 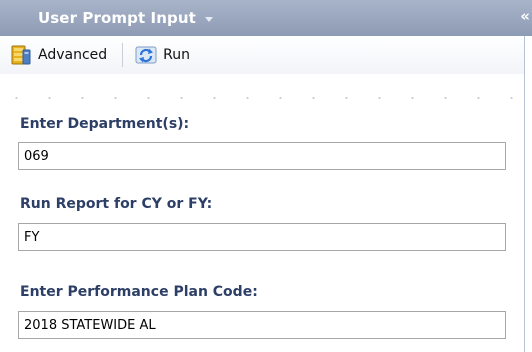 I want to click on refresh-icon, so click(x=146, y=55).